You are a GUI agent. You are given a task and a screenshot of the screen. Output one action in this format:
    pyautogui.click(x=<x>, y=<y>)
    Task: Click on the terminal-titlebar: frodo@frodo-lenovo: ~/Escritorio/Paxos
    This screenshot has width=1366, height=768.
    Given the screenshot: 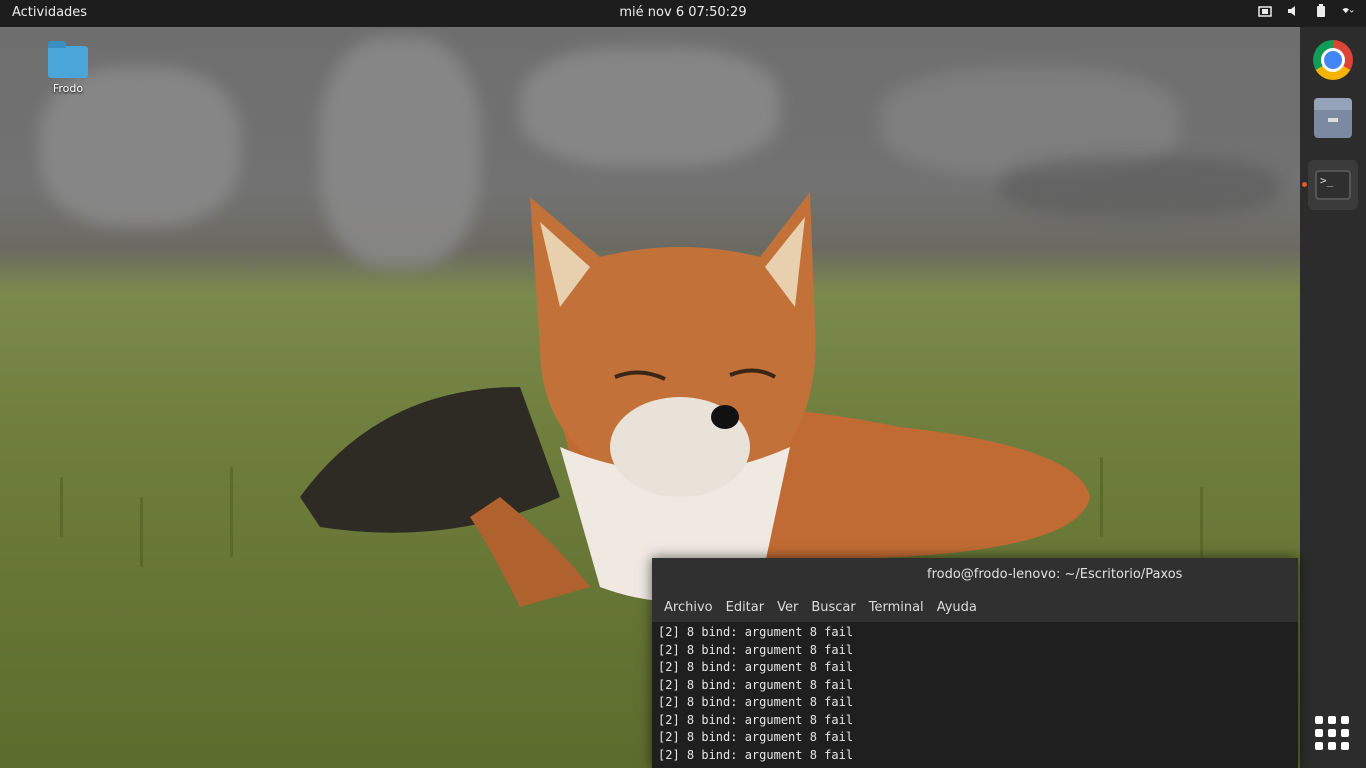 What is the action you would take?
    pyautogui.click(x=975, y=575)
    